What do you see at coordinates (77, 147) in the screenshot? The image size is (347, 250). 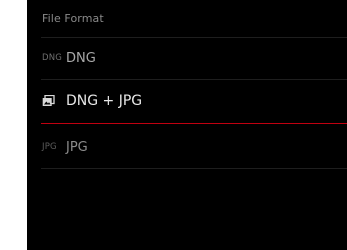 I see `option-label: JPG` at bounding box center [77, 147].